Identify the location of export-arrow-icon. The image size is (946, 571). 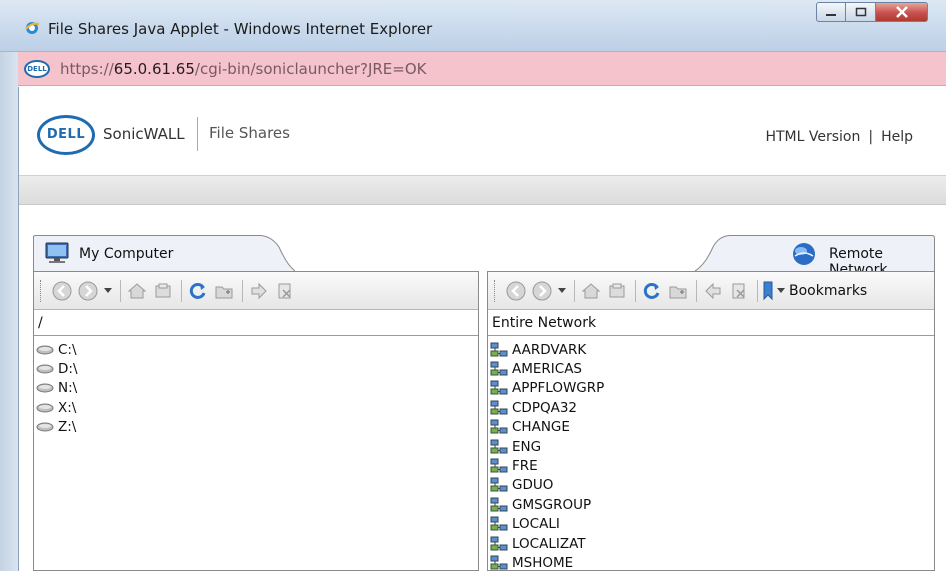
(259, 290).